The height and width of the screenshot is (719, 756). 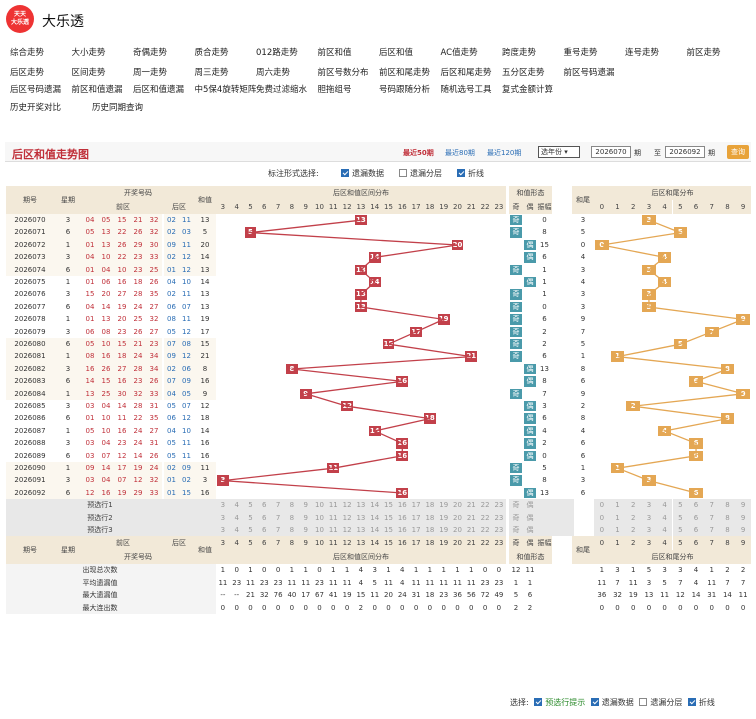 What do you see at coordinates (559, 152) in the screenshot?
I see `year-select: 选年份 ▾` at bounding box center [559, 152].